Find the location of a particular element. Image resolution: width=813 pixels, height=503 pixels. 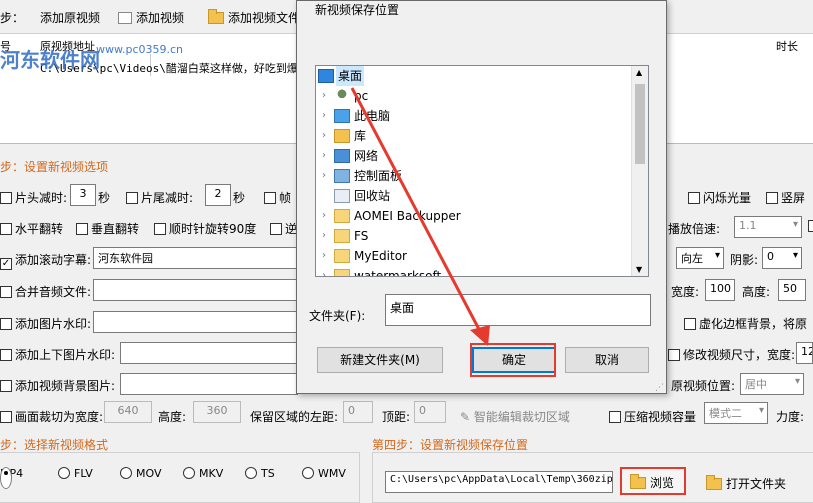

annotation-arrow is located at coordinates (420, 216).